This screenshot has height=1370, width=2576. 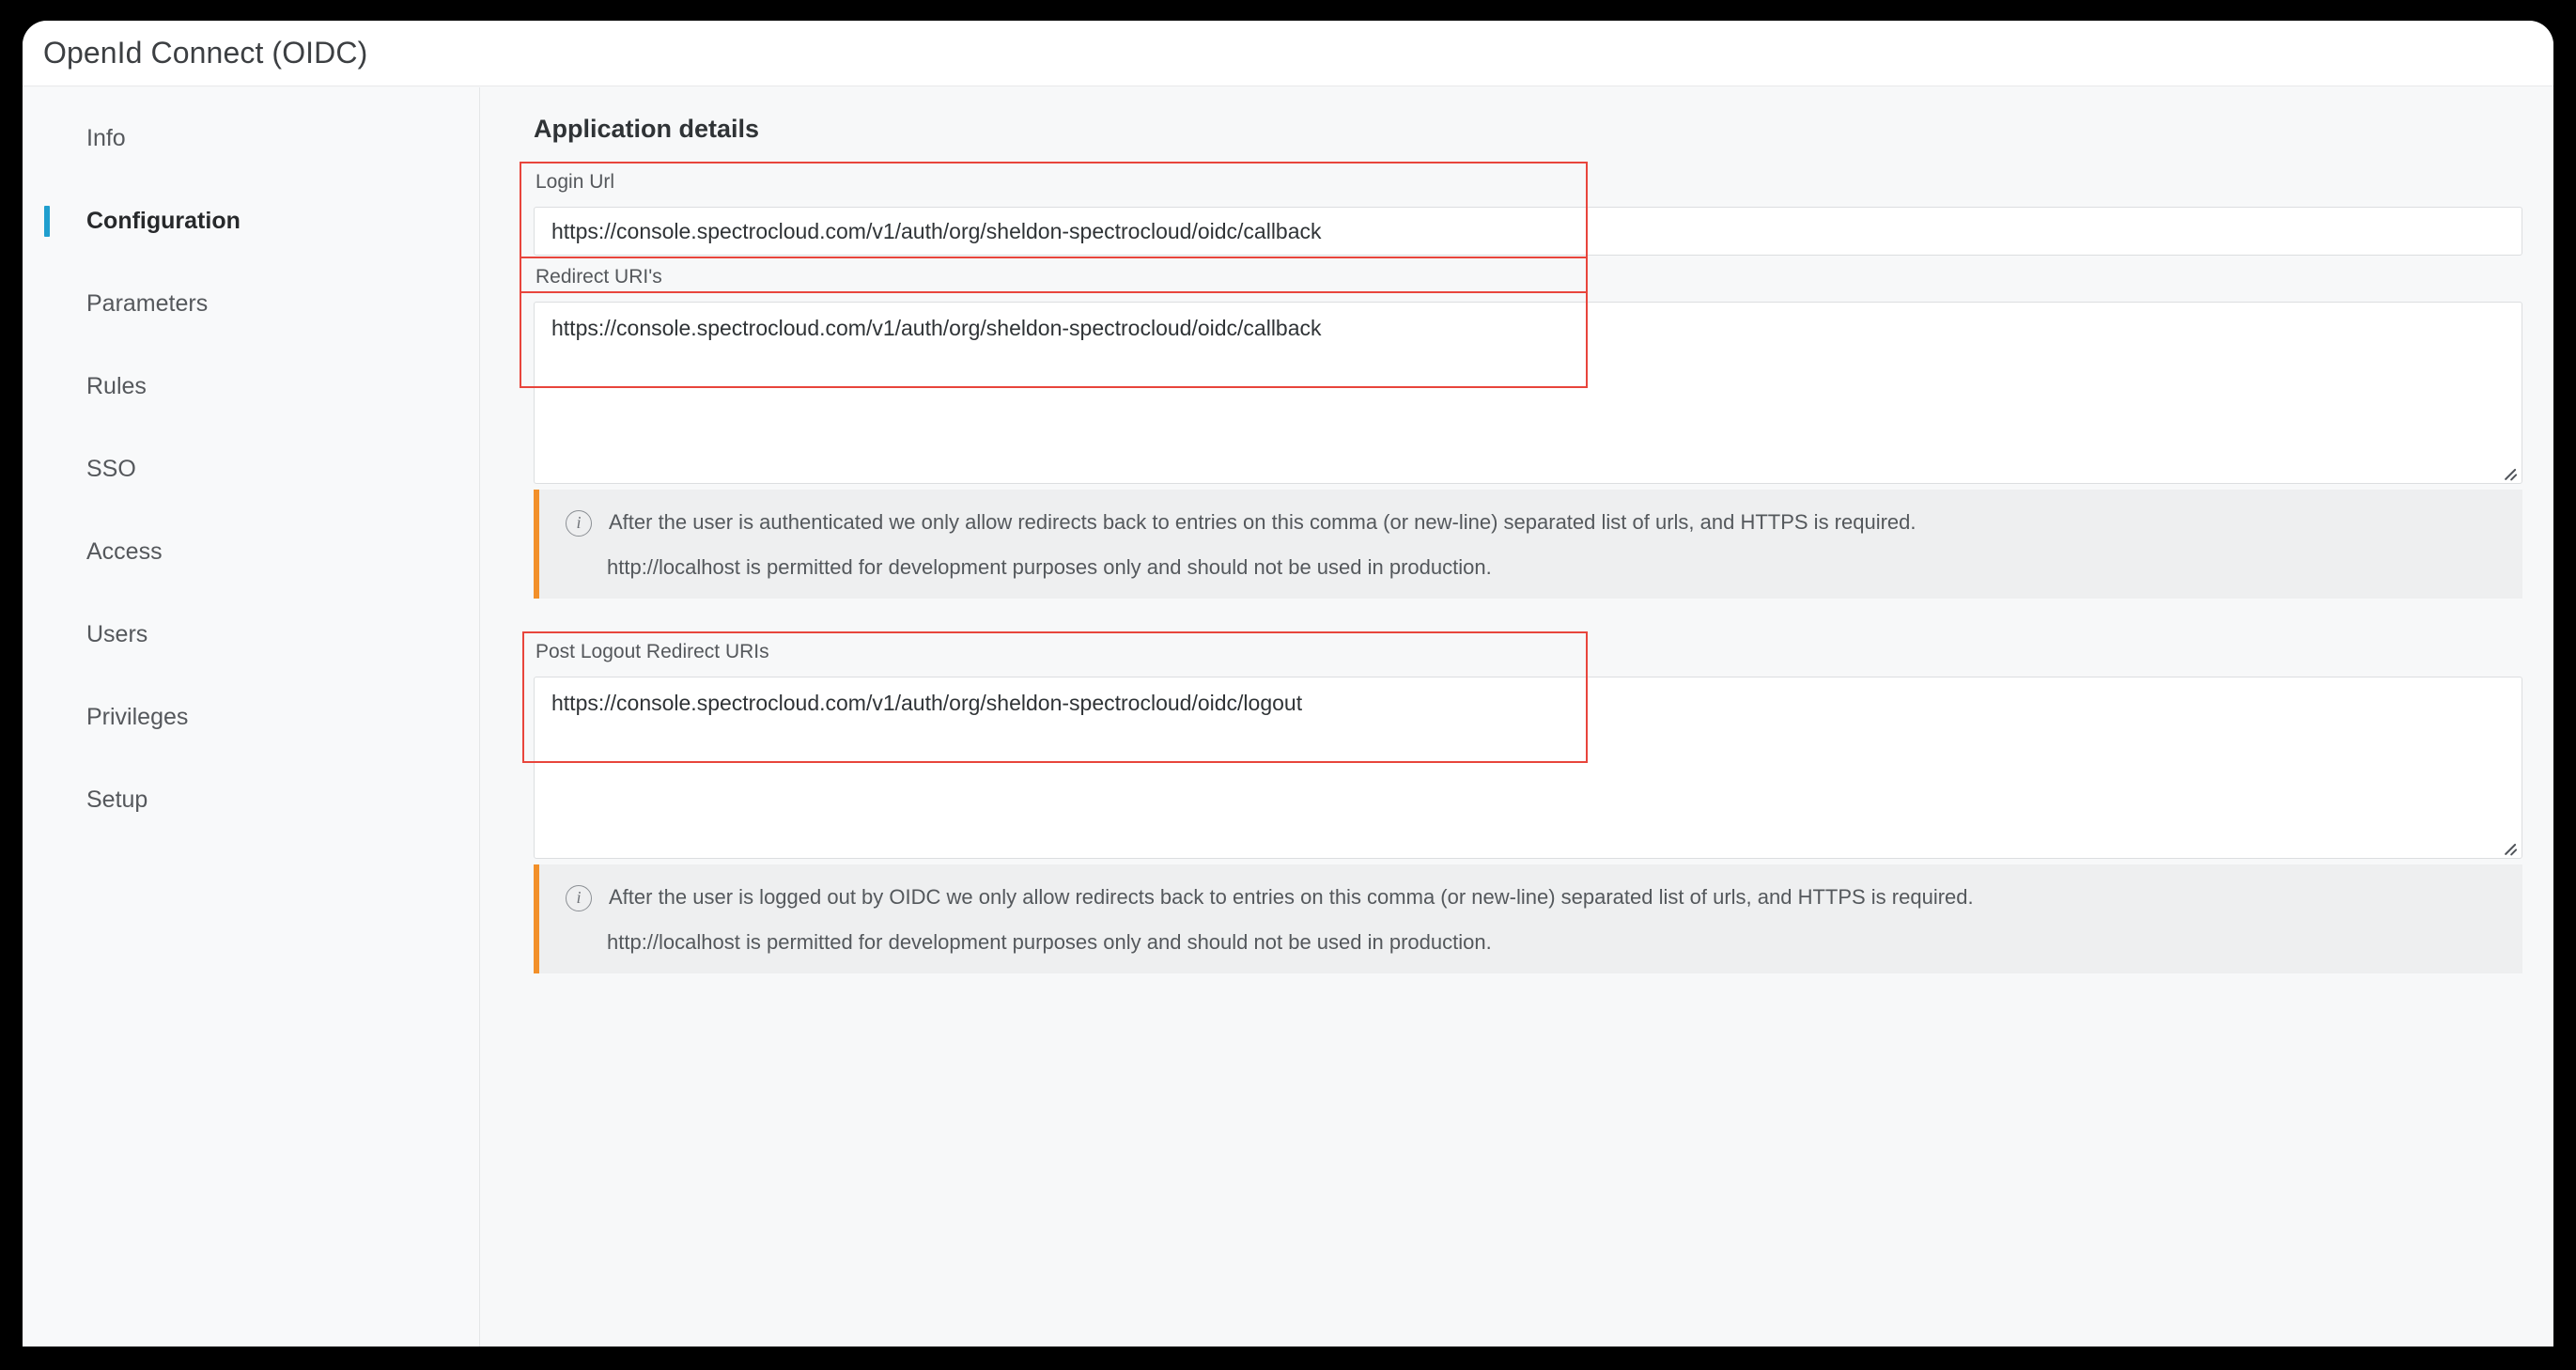 I want to click on post-logout-redirect-uris-label: Post Logout Redirect URIs, so click(x=652, y=651).